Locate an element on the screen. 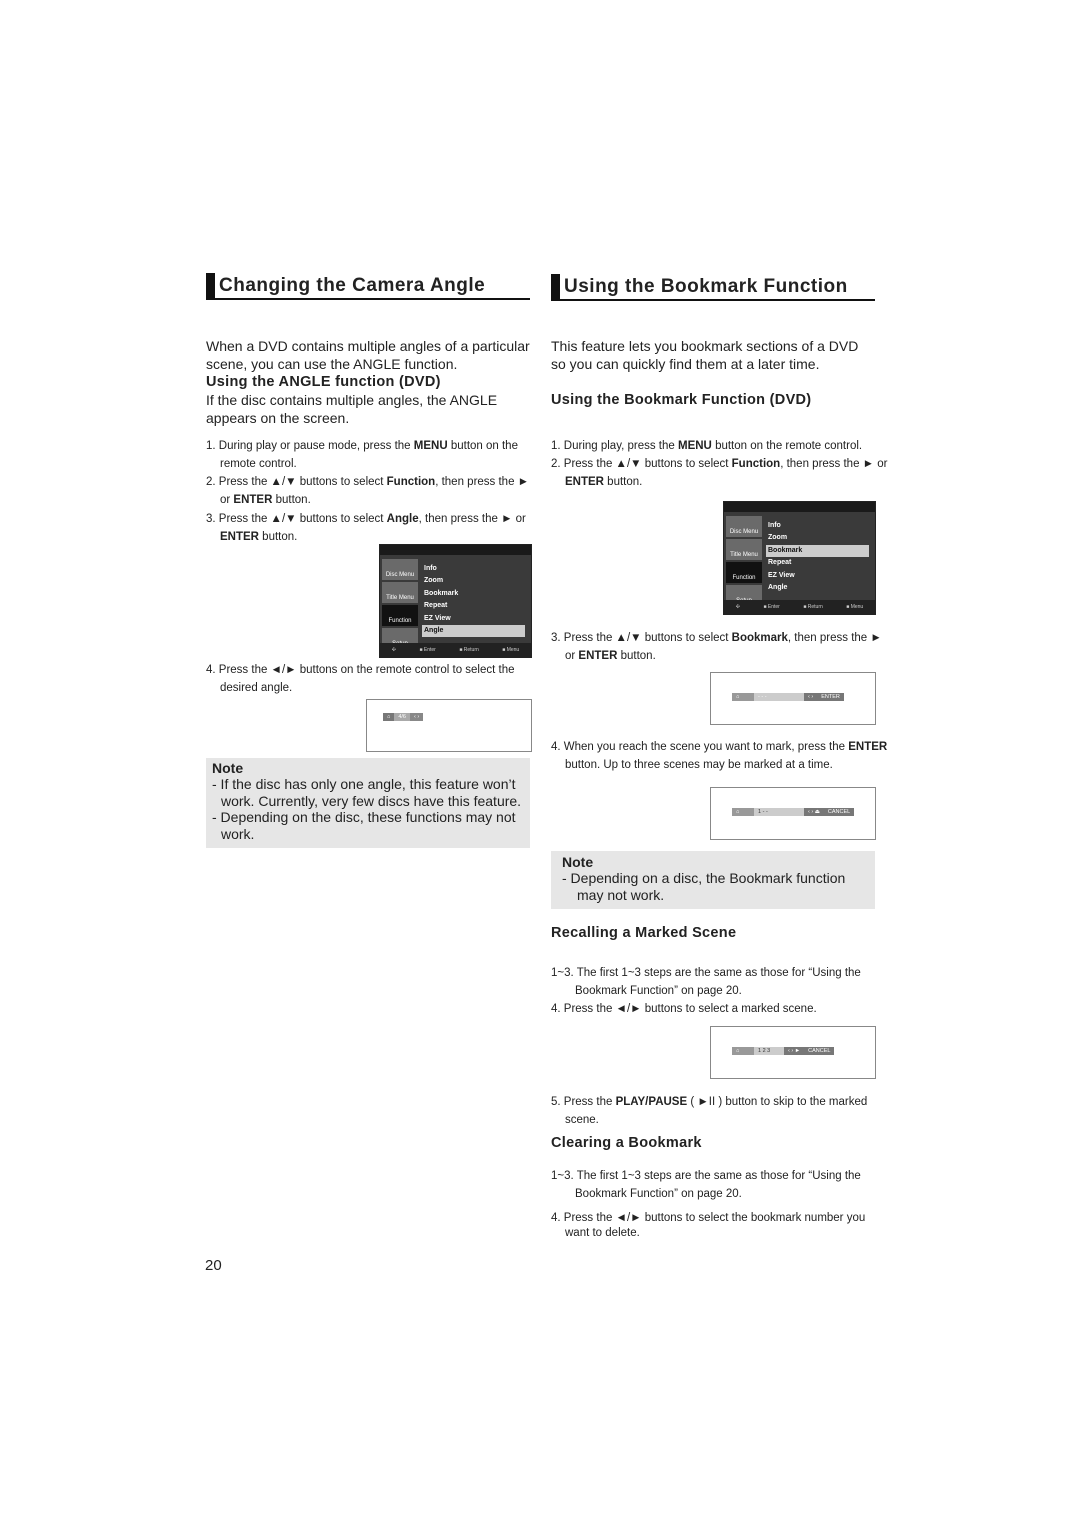 The width and height of the screenshot is (1080, 1528). bookmark-bar-screen-1: ⌂ - - - ‹ › ENTER is located at coordinates (793, 698).